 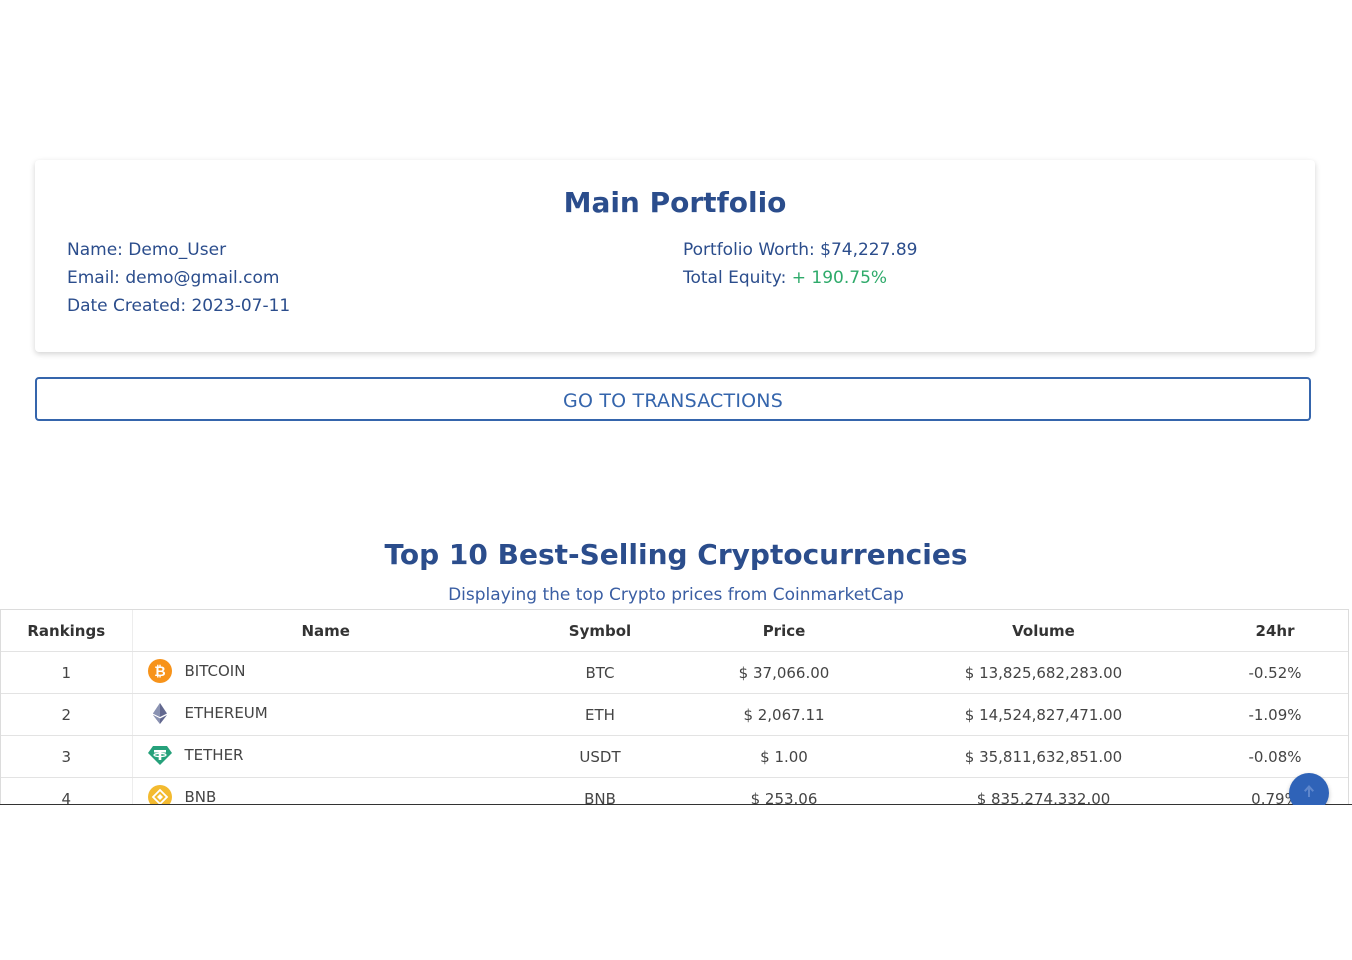 What do you see at coordinates (1274, 756) in the screenshot?
I see `change-cell: -0.08%` at bounding box center [1274, 756].